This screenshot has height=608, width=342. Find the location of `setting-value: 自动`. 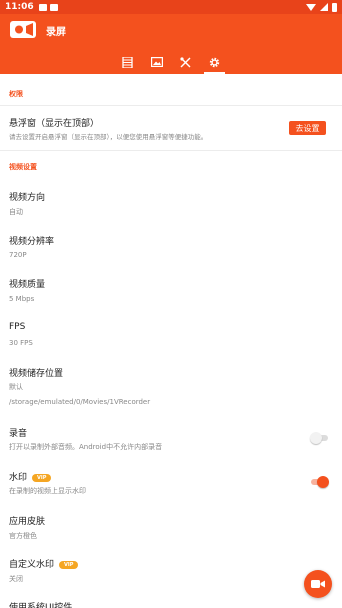

setting-value: 自动 is located at coordinates (16, 212).